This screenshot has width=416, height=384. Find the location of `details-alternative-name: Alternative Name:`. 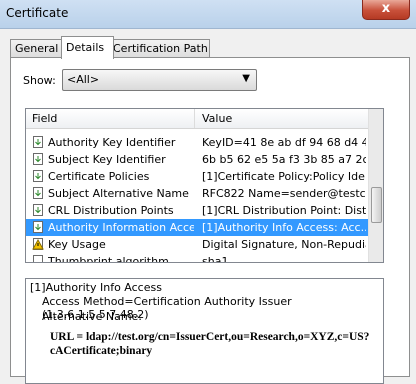

details-alternative-name: Alternative Name: is located at coordinates (92, 316).